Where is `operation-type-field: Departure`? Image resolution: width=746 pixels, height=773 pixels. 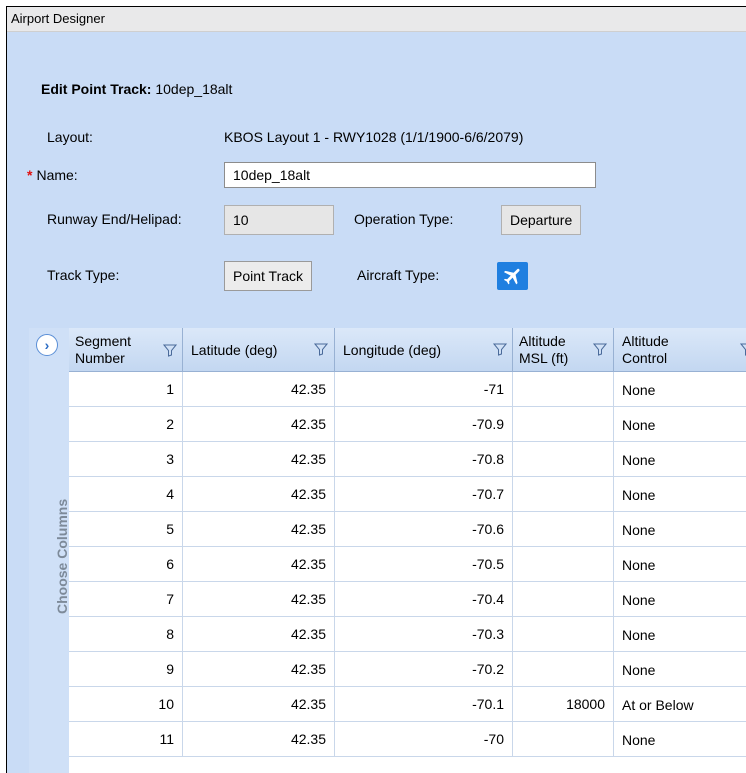 operation-type-field: Departure is located at coordinates (541, 220).